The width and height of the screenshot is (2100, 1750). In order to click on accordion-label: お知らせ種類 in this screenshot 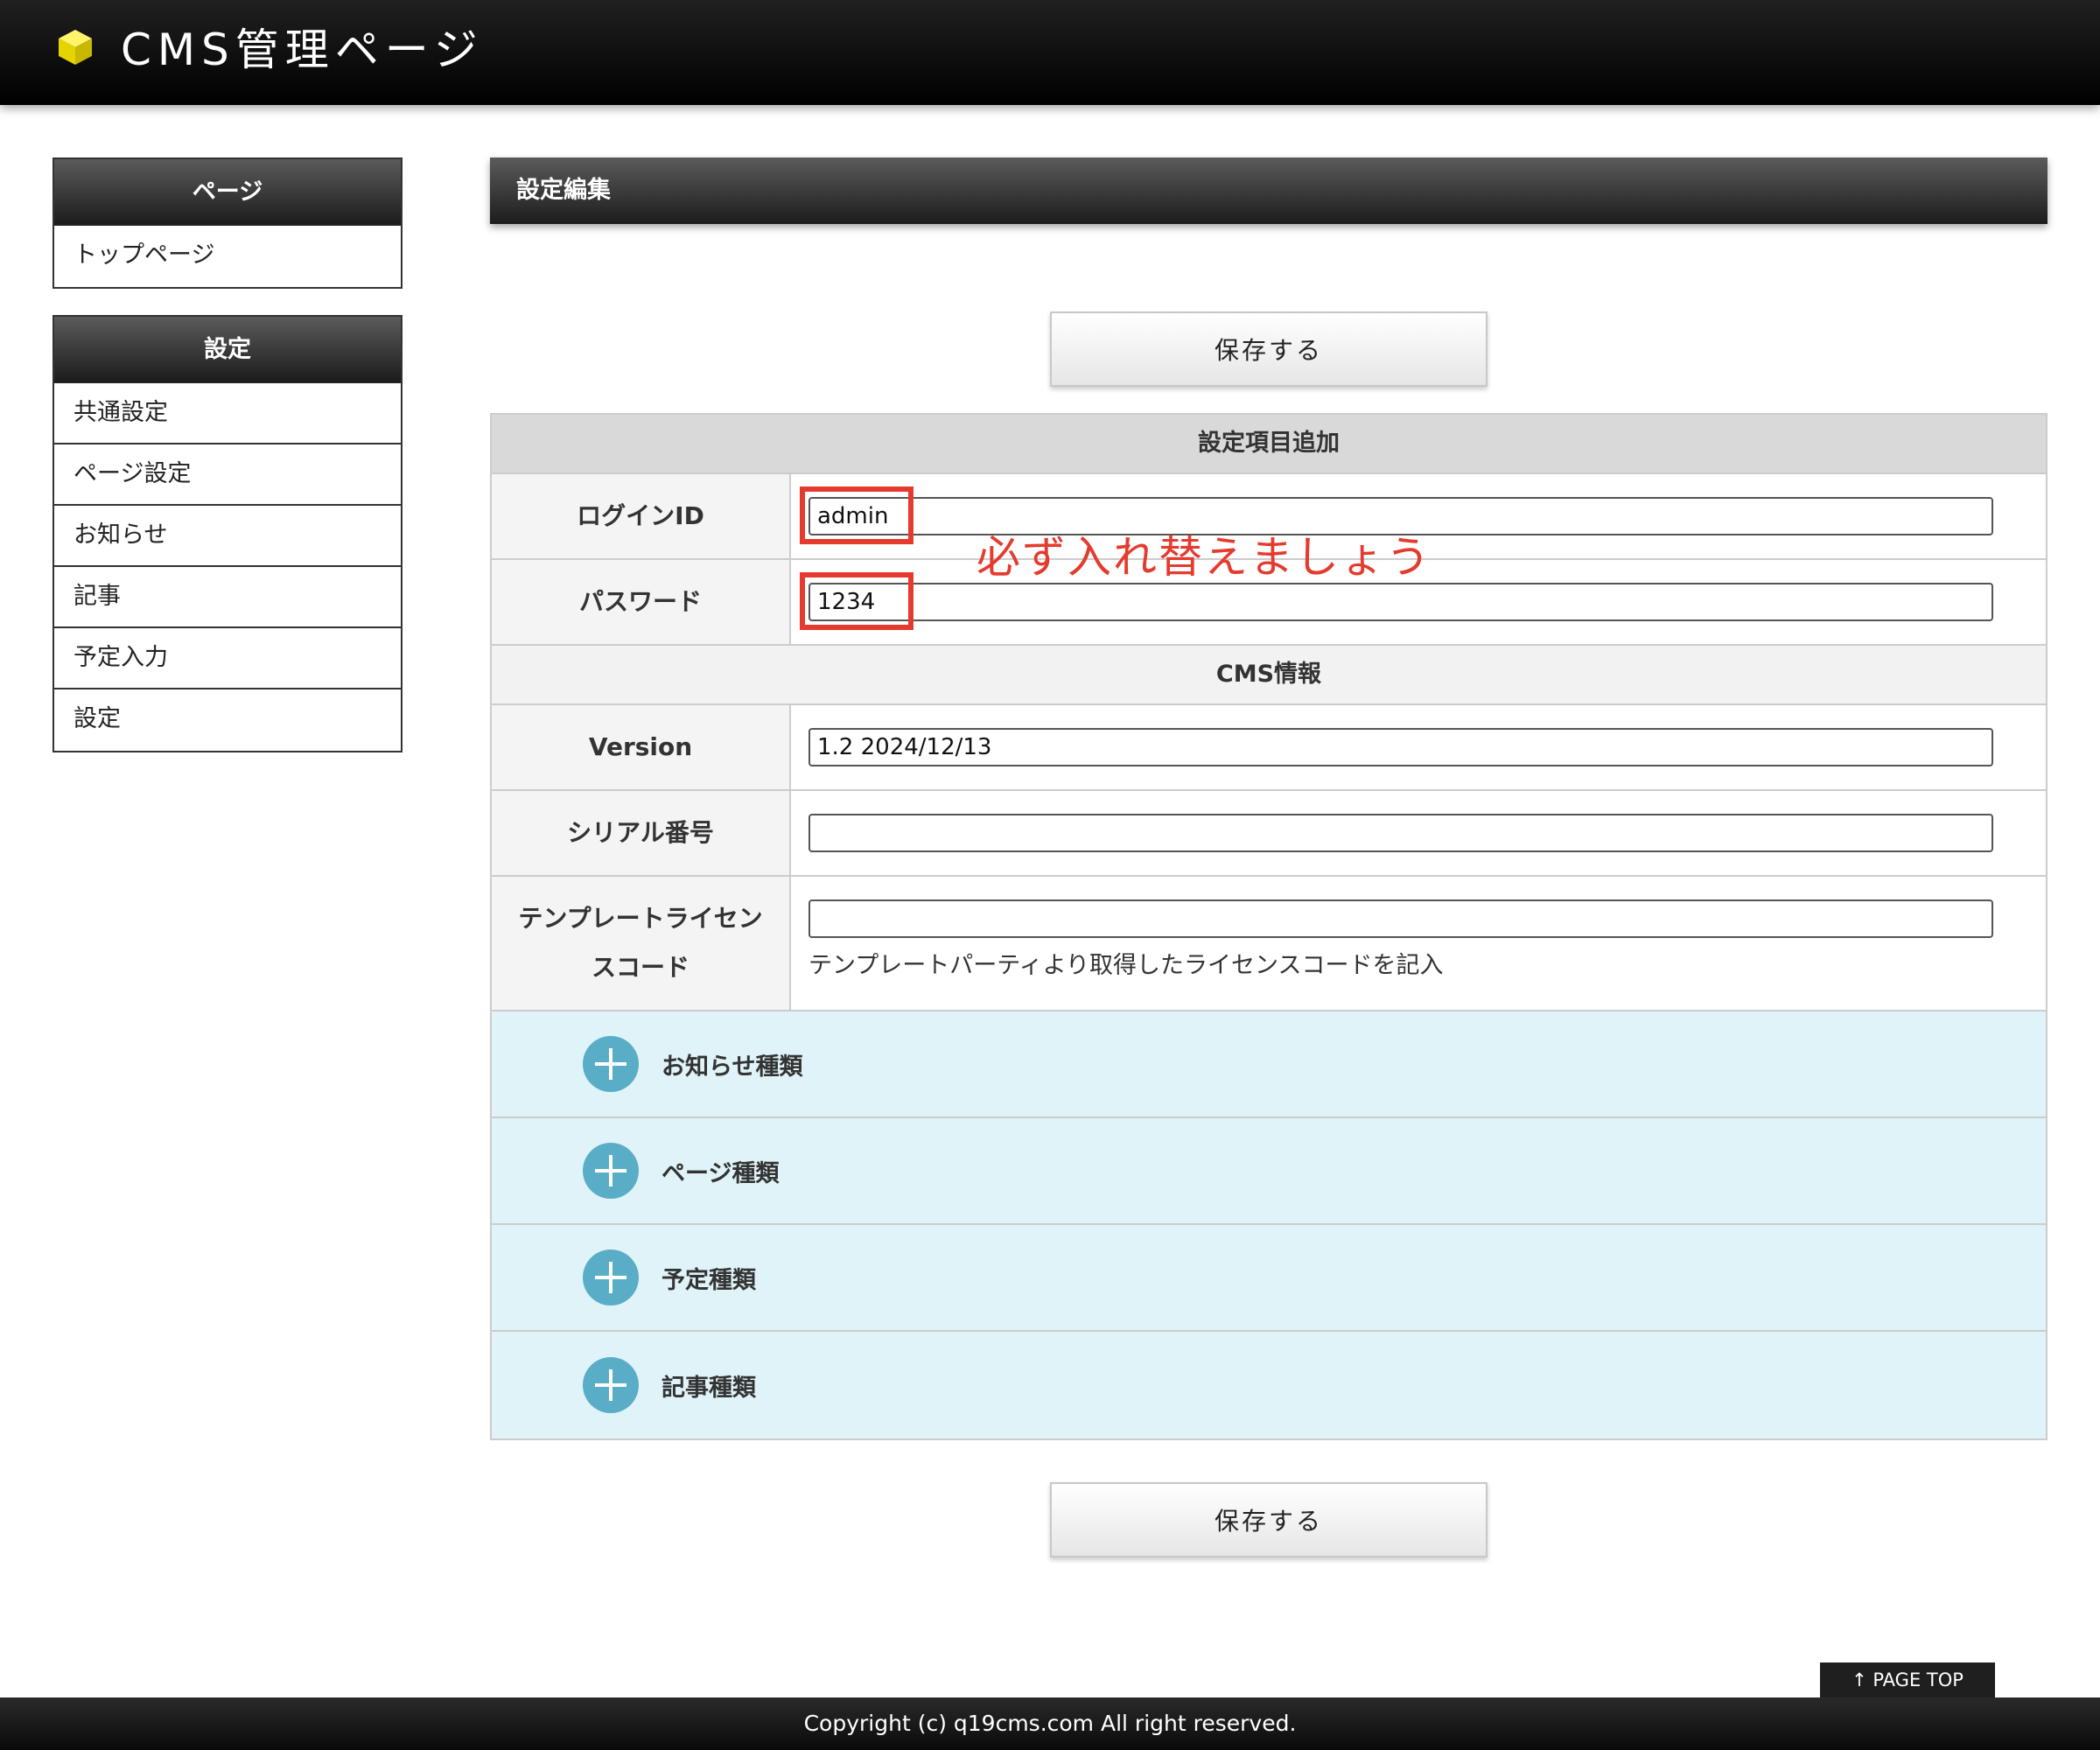, I will do `click(732, 1067)`.